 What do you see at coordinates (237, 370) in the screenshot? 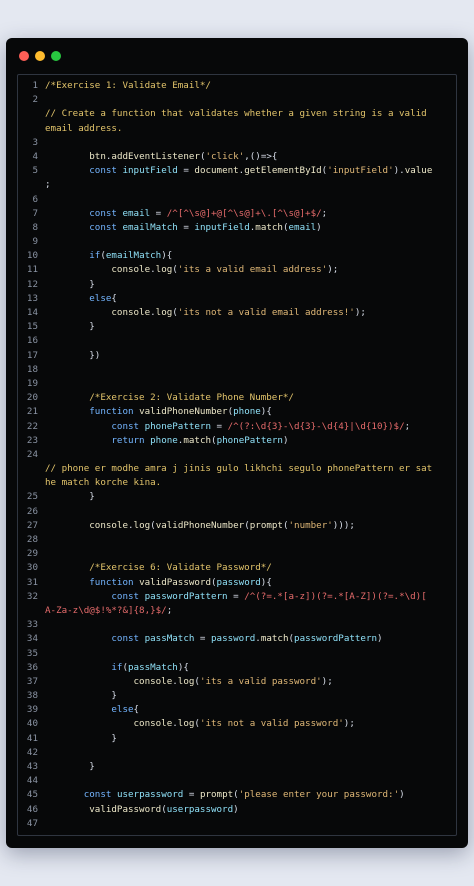
I see `code-line: 18` at bounding box center [237, 370].